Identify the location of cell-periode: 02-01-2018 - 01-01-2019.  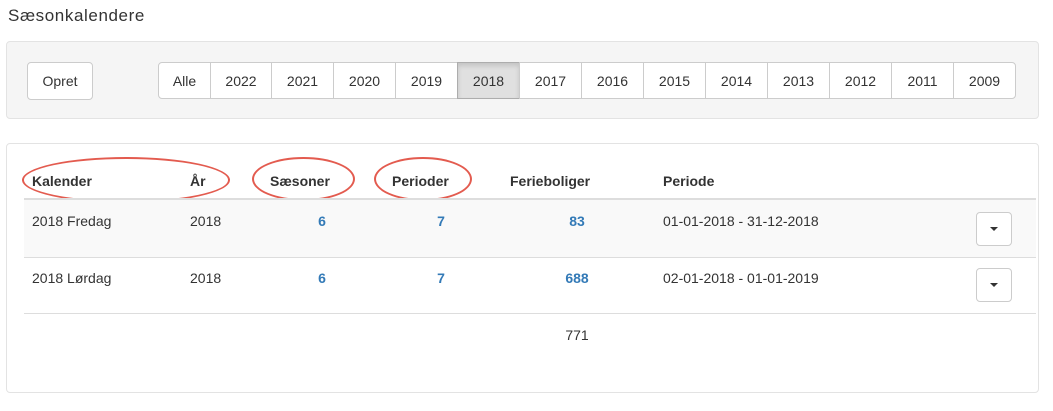
(741, 278).